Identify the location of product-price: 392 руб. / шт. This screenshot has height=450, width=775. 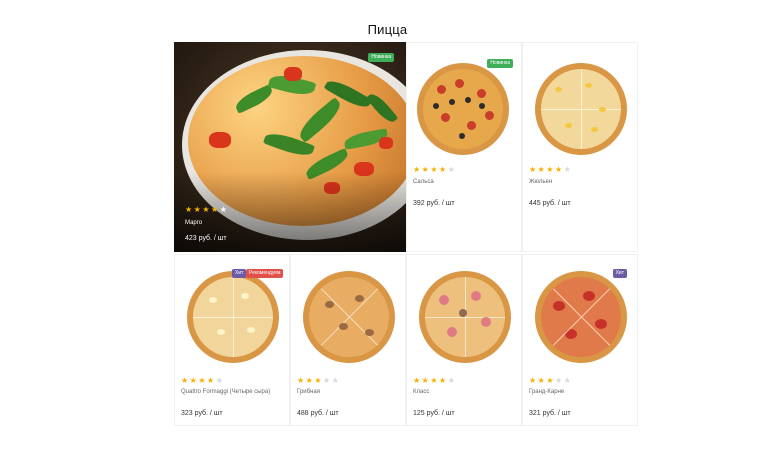
(434, 203).